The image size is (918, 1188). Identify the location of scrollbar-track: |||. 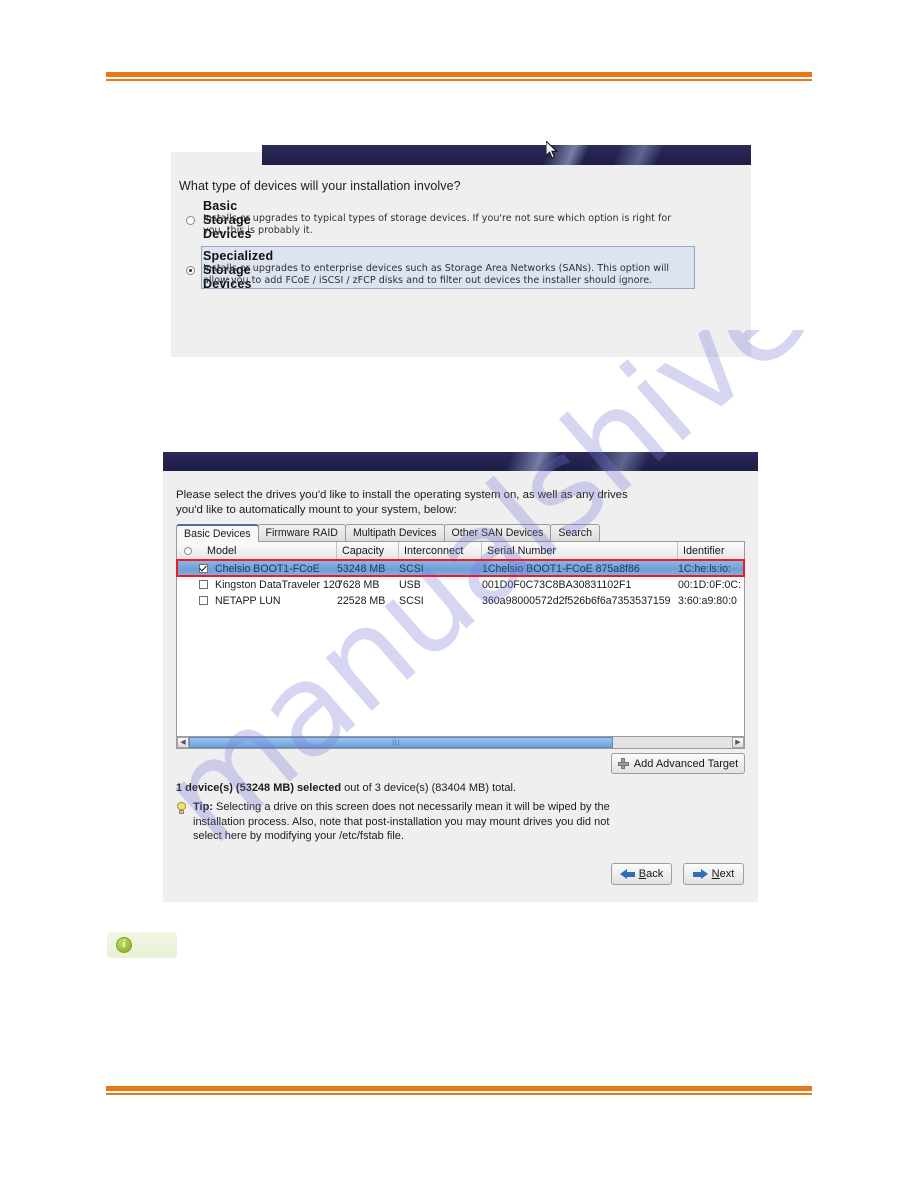
(460, 742).